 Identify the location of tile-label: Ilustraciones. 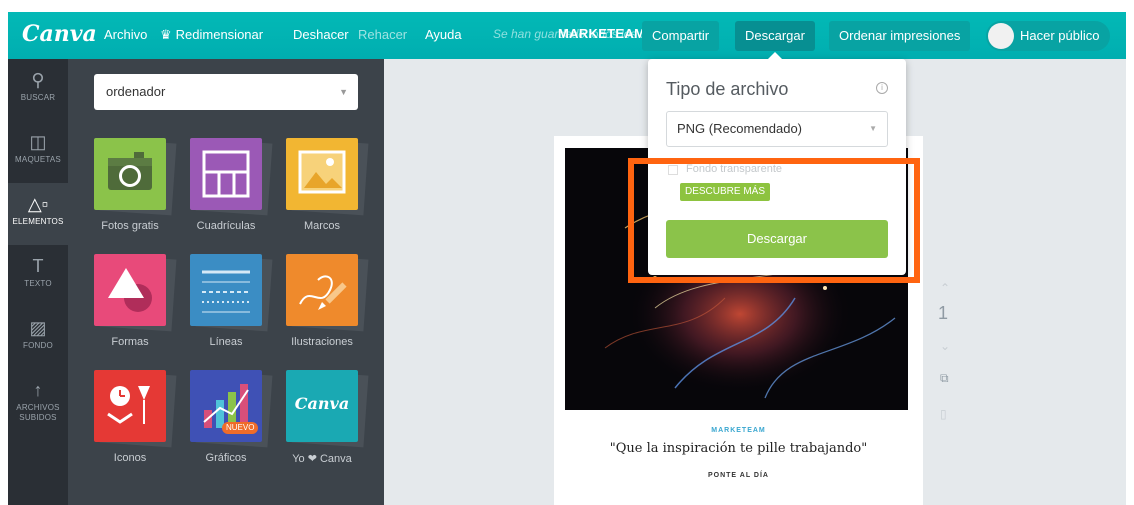
(322, 342).